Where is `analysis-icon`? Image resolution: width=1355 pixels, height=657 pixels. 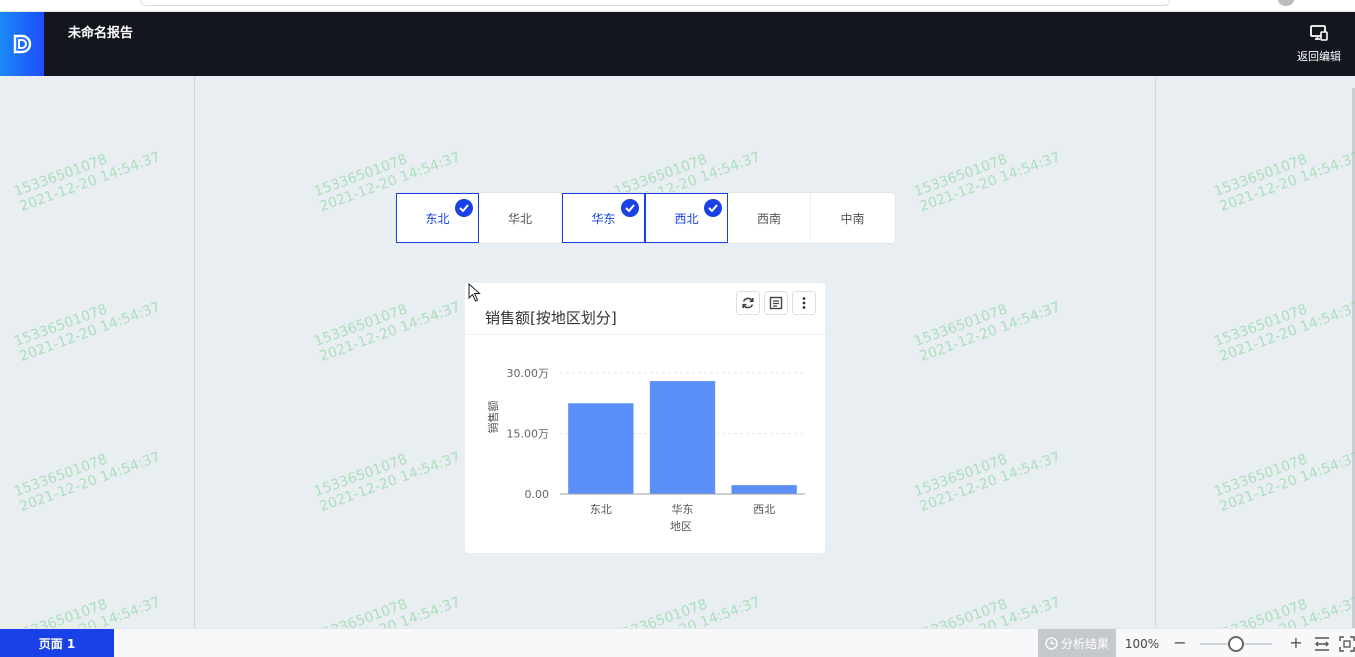
analysis-icon is located at coordinates (1051, 643).